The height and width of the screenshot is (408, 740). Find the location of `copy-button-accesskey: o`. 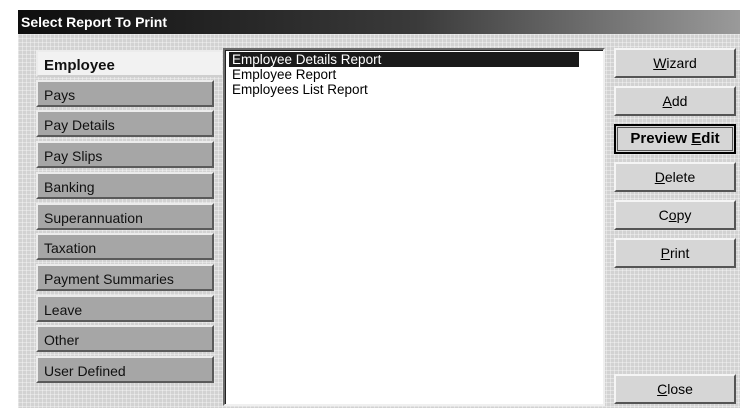

copy-button-accesskey: o is located at coordinates (672, 215).